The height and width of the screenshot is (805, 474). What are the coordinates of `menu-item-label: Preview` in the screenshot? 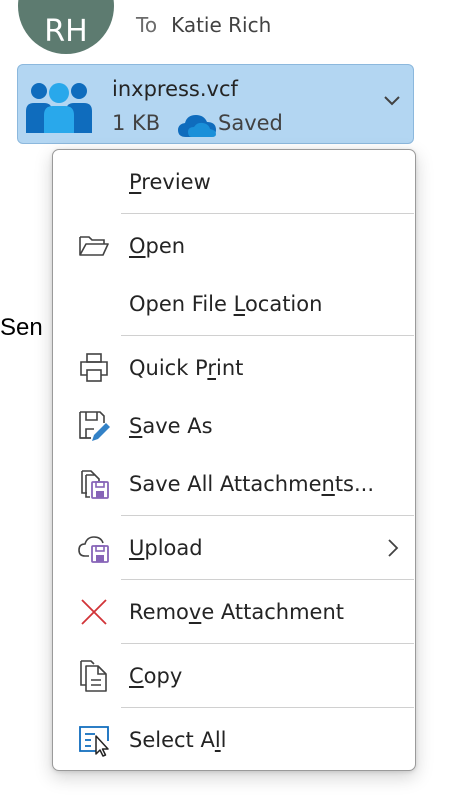 It's located at (170, 182).